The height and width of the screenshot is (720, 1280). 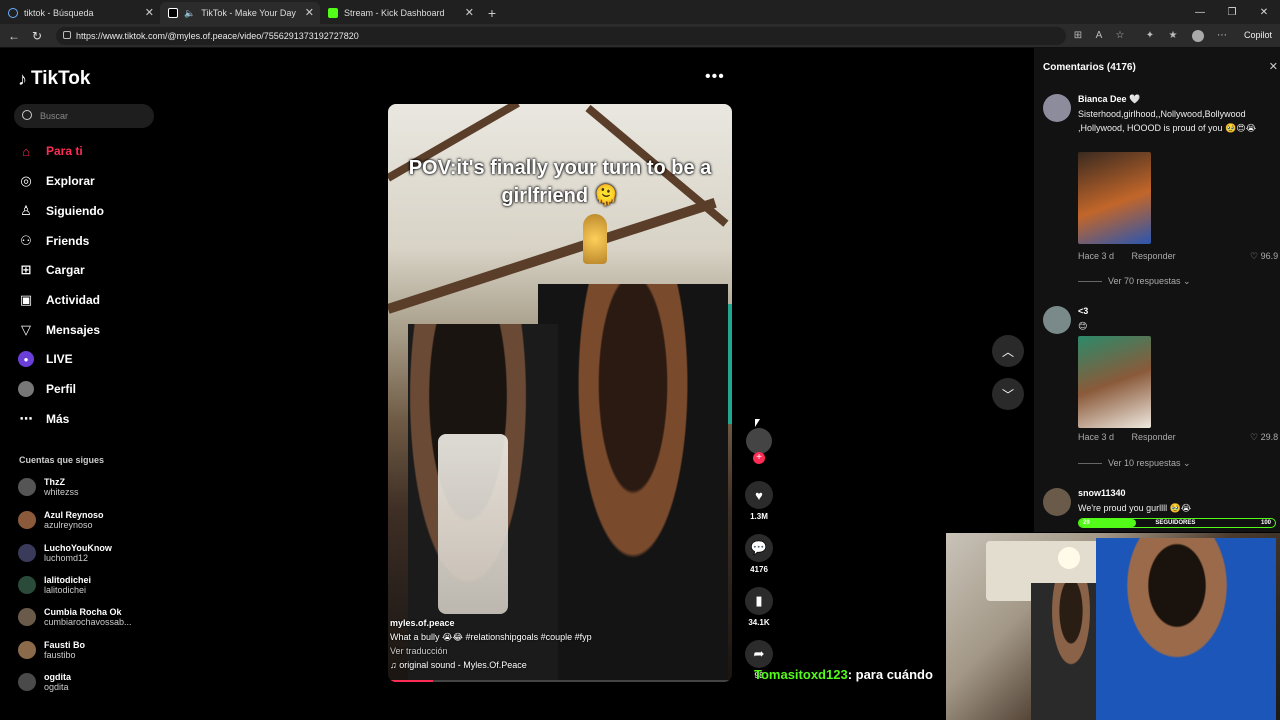 What do you see at coordinates (54, 585) in the screenshot?
I see `followed-account: lalitodichei lalitodichei` at bounding box center [54, 585].